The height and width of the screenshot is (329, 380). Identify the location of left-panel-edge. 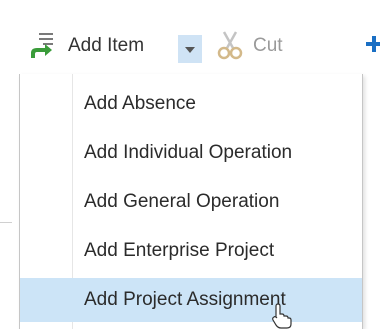
(6, 164).